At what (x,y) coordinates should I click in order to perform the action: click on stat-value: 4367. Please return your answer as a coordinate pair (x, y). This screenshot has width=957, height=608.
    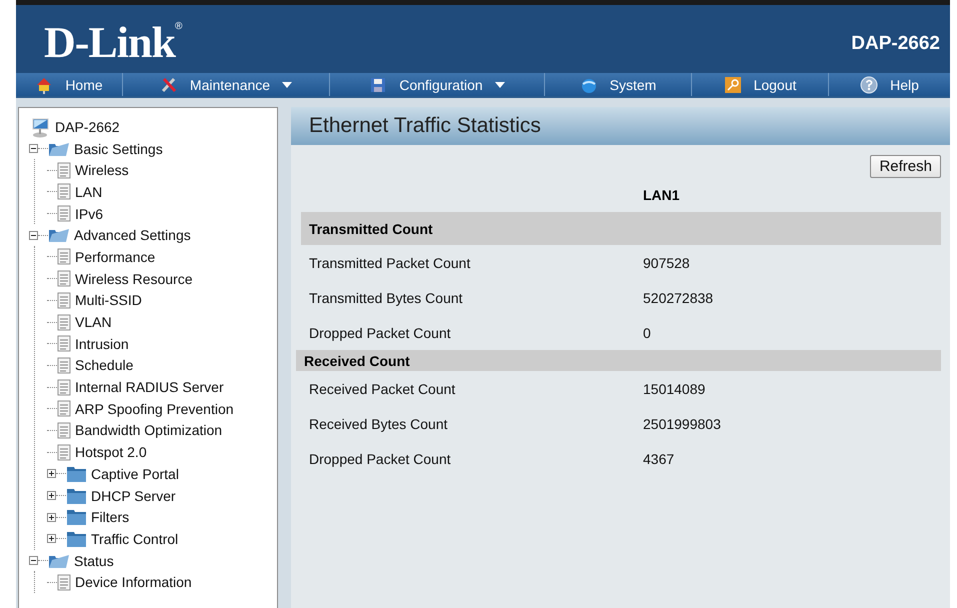
    Looking at the image, I should click on (658, 458).